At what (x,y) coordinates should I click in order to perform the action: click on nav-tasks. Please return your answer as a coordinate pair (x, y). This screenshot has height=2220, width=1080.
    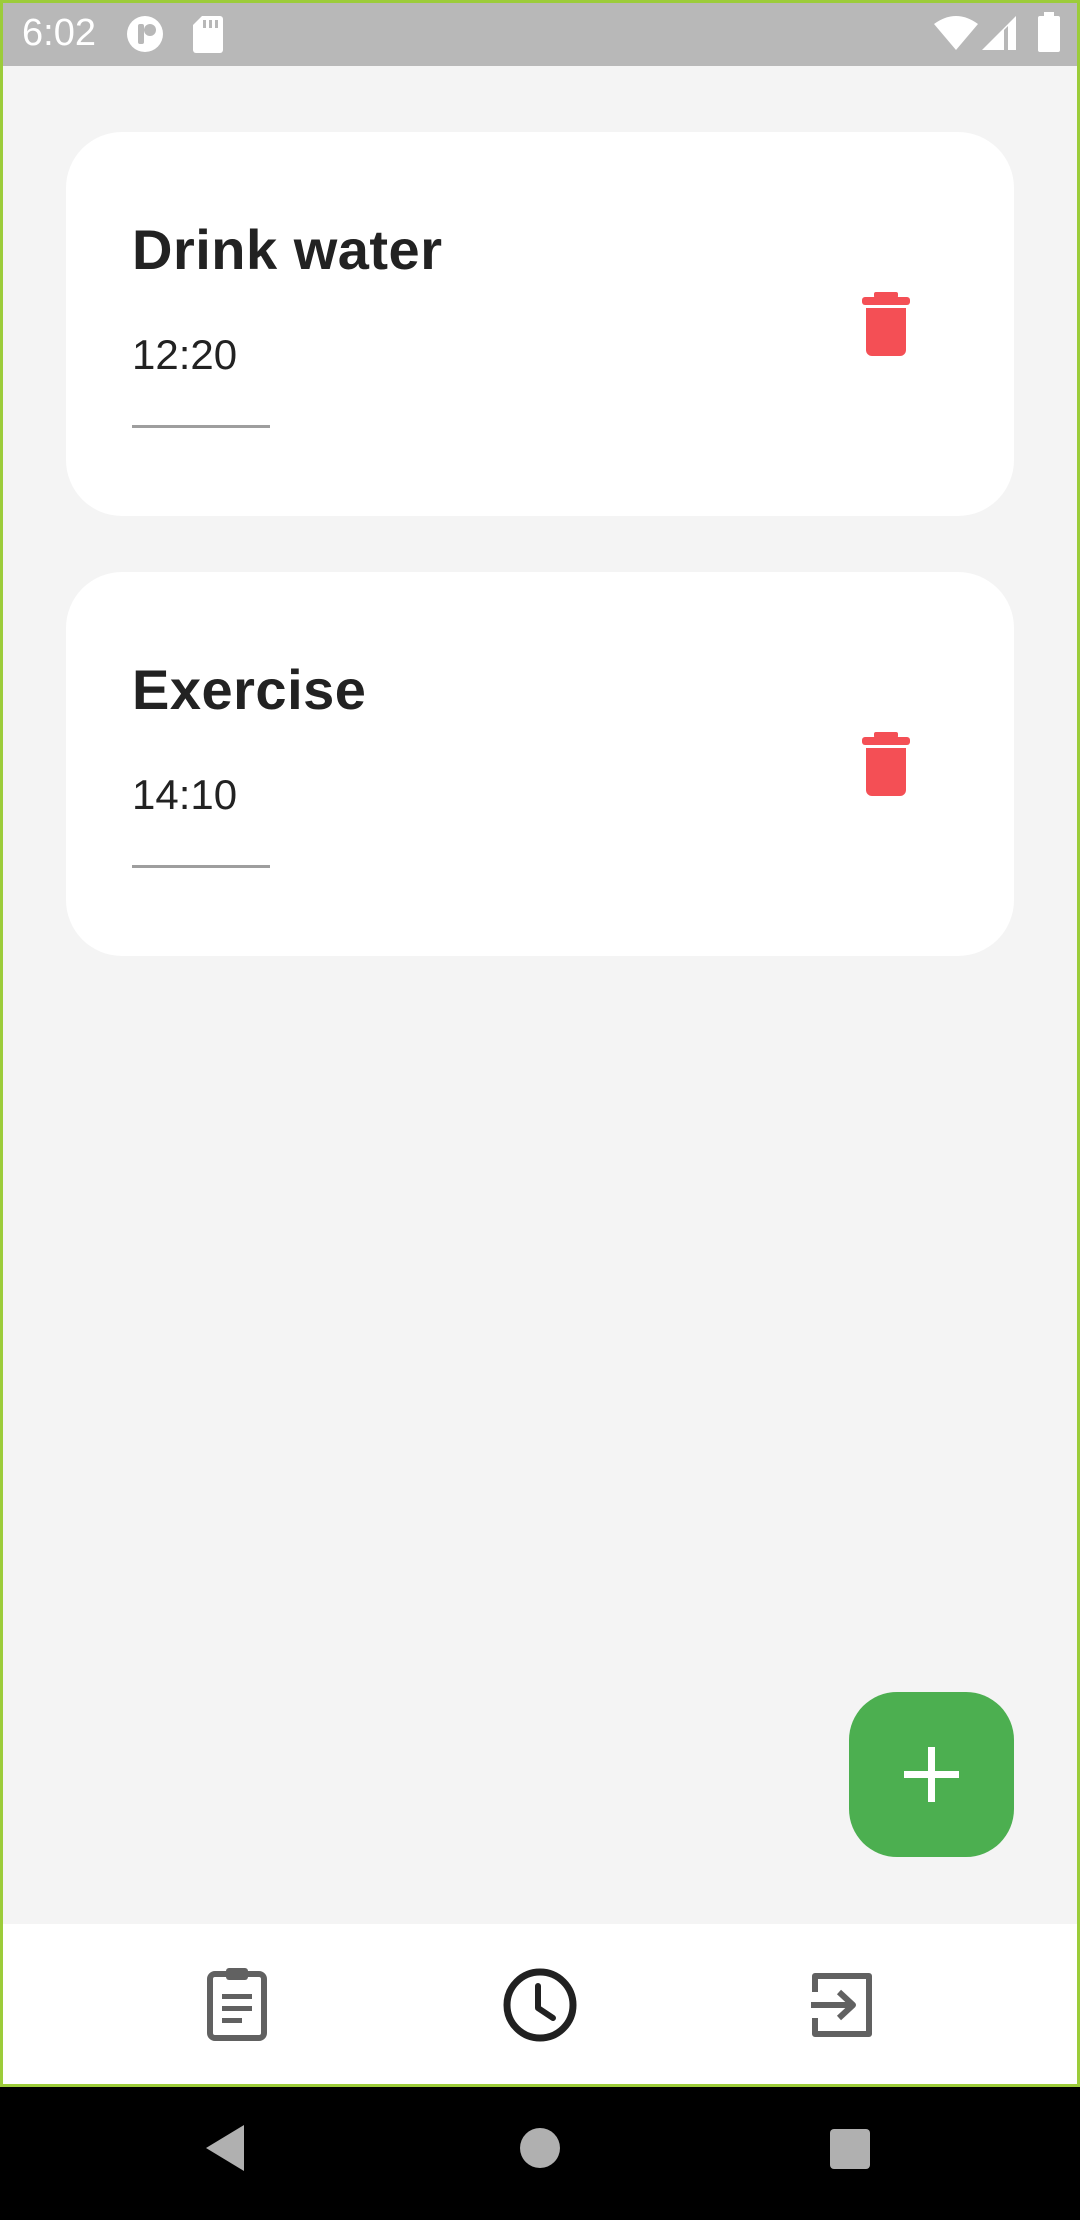
    Looking at the image, I should click on (237, 2005).